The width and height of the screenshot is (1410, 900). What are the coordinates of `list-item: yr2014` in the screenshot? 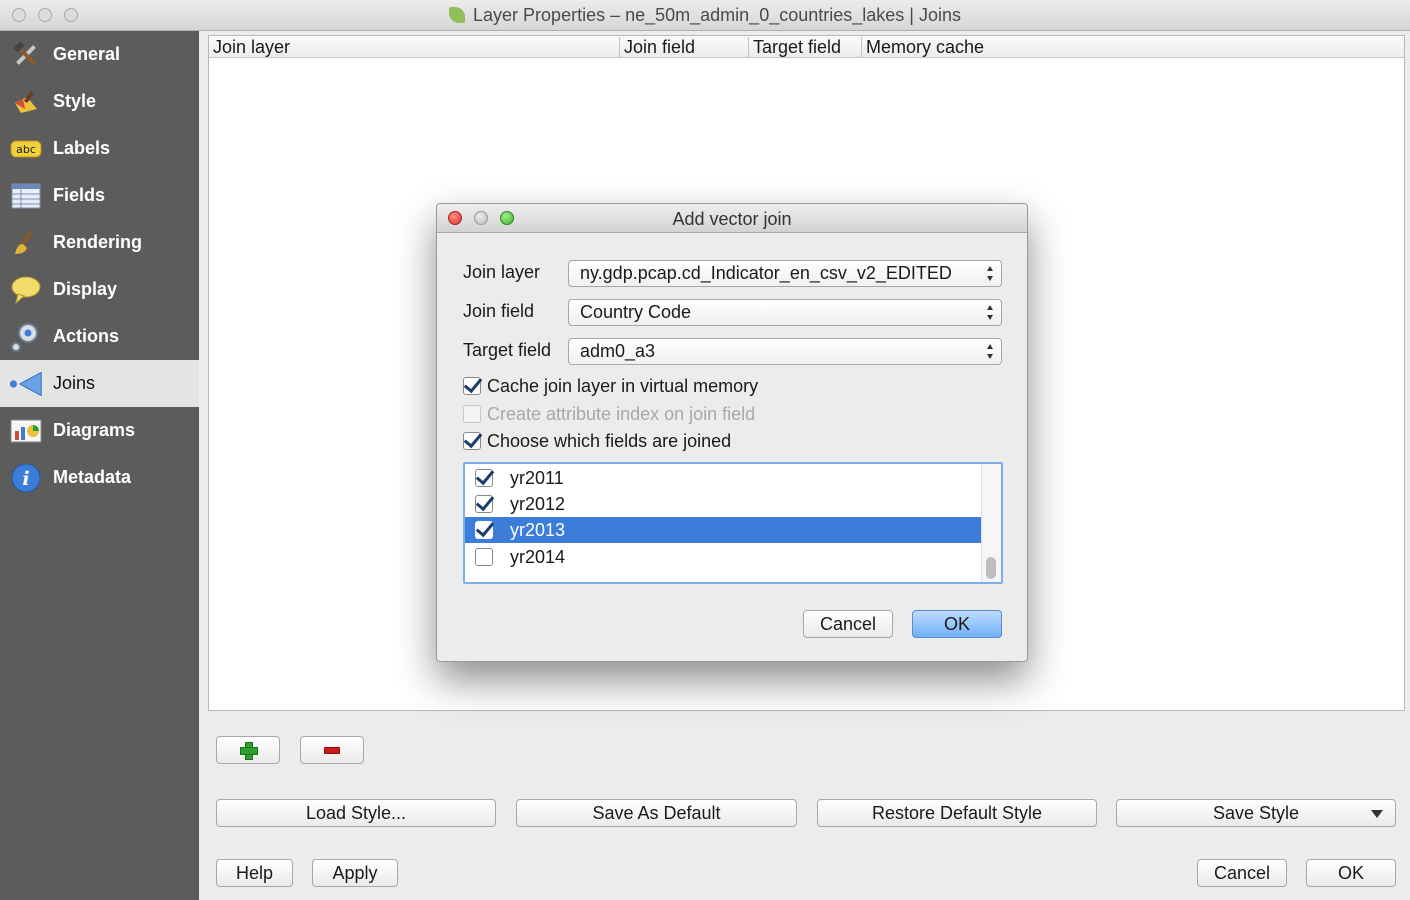 It's located at (723, 557).